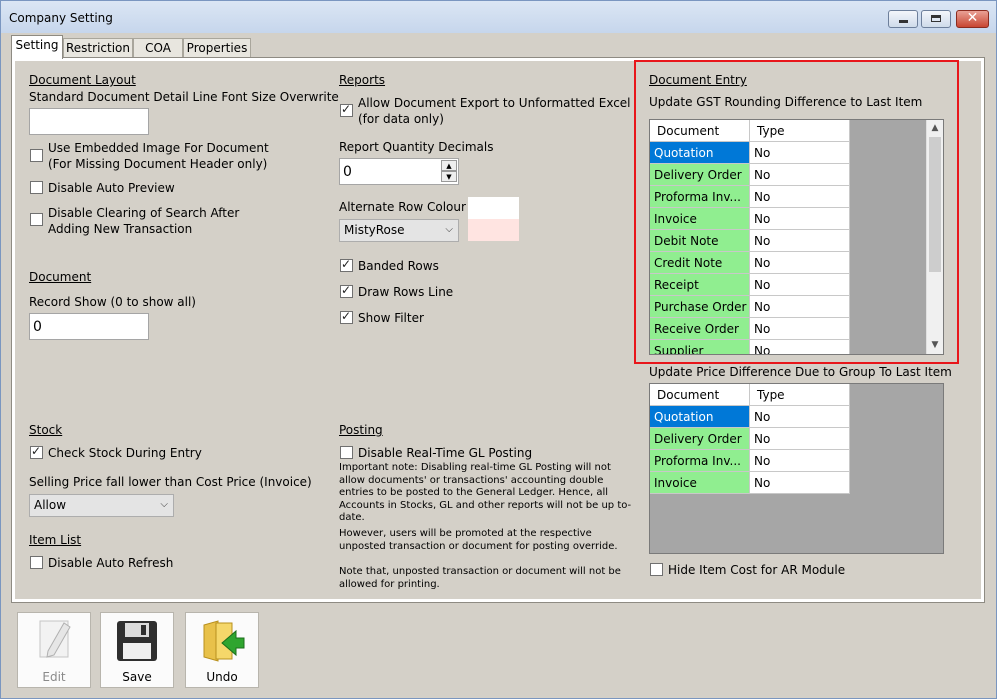  What do you see at coordinates (362, 80) in the screenshot?
I see `reports-heading: Reports` at bounding box center [362, 80].